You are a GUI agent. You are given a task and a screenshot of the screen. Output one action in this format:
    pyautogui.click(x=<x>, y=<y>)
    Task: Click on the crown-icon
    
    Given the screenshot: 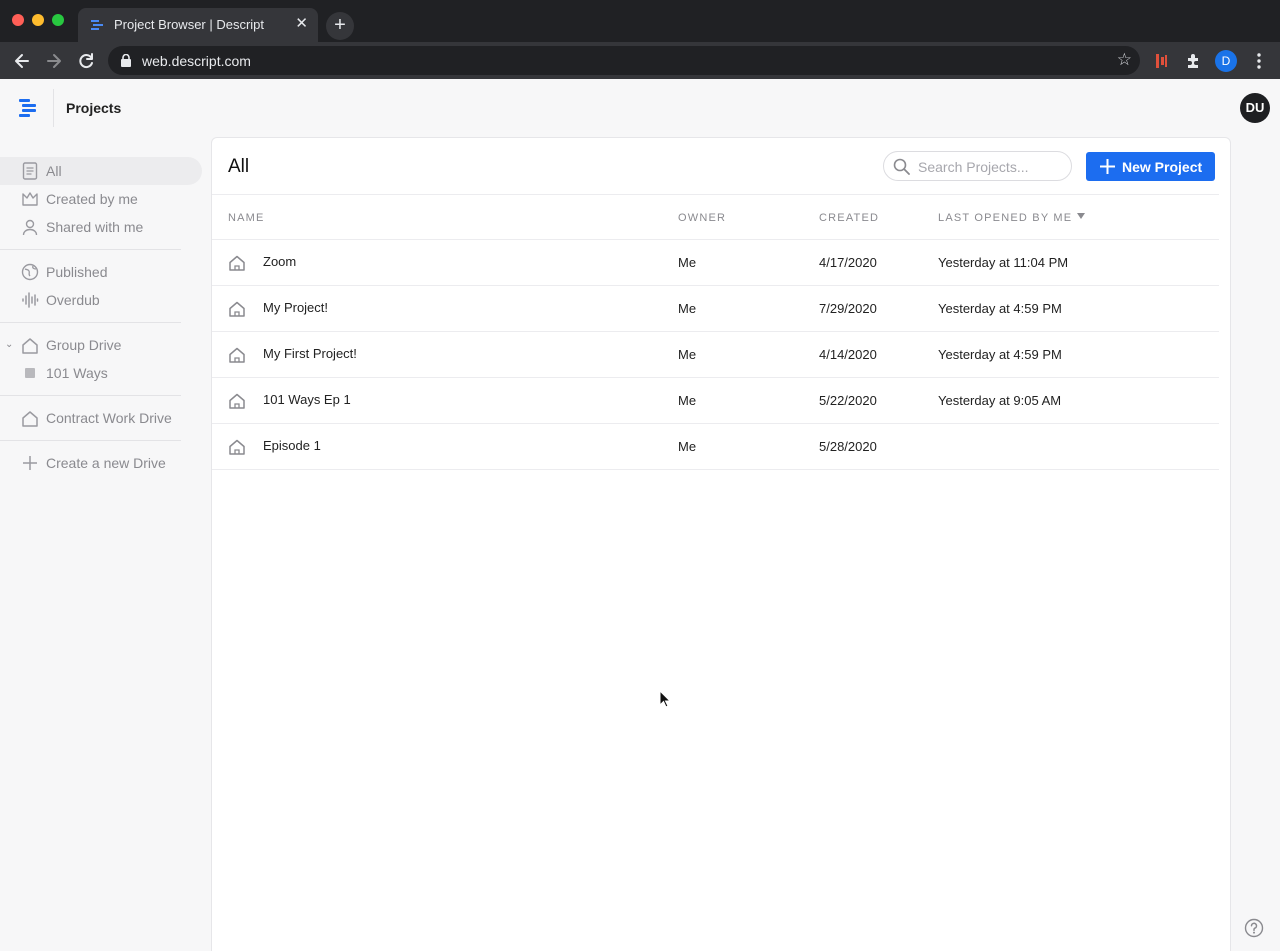 What is the action you would take?
    pyautogui.click(x=30, y=199)
    